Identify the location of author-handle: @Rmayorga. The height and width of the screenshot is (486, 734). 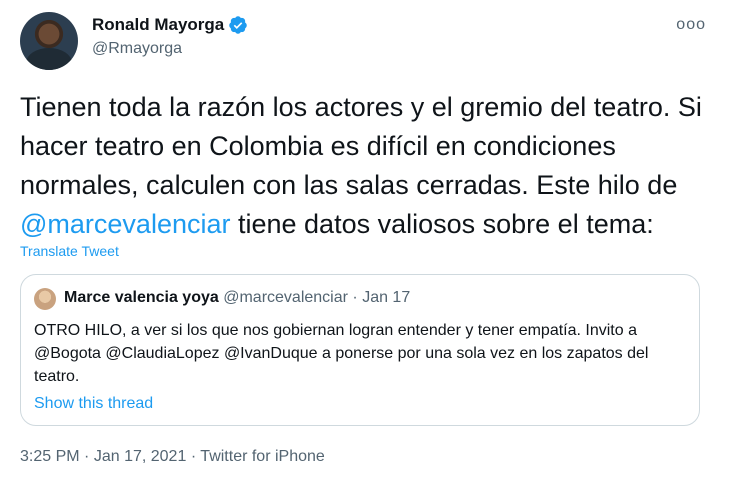
(170, 49).